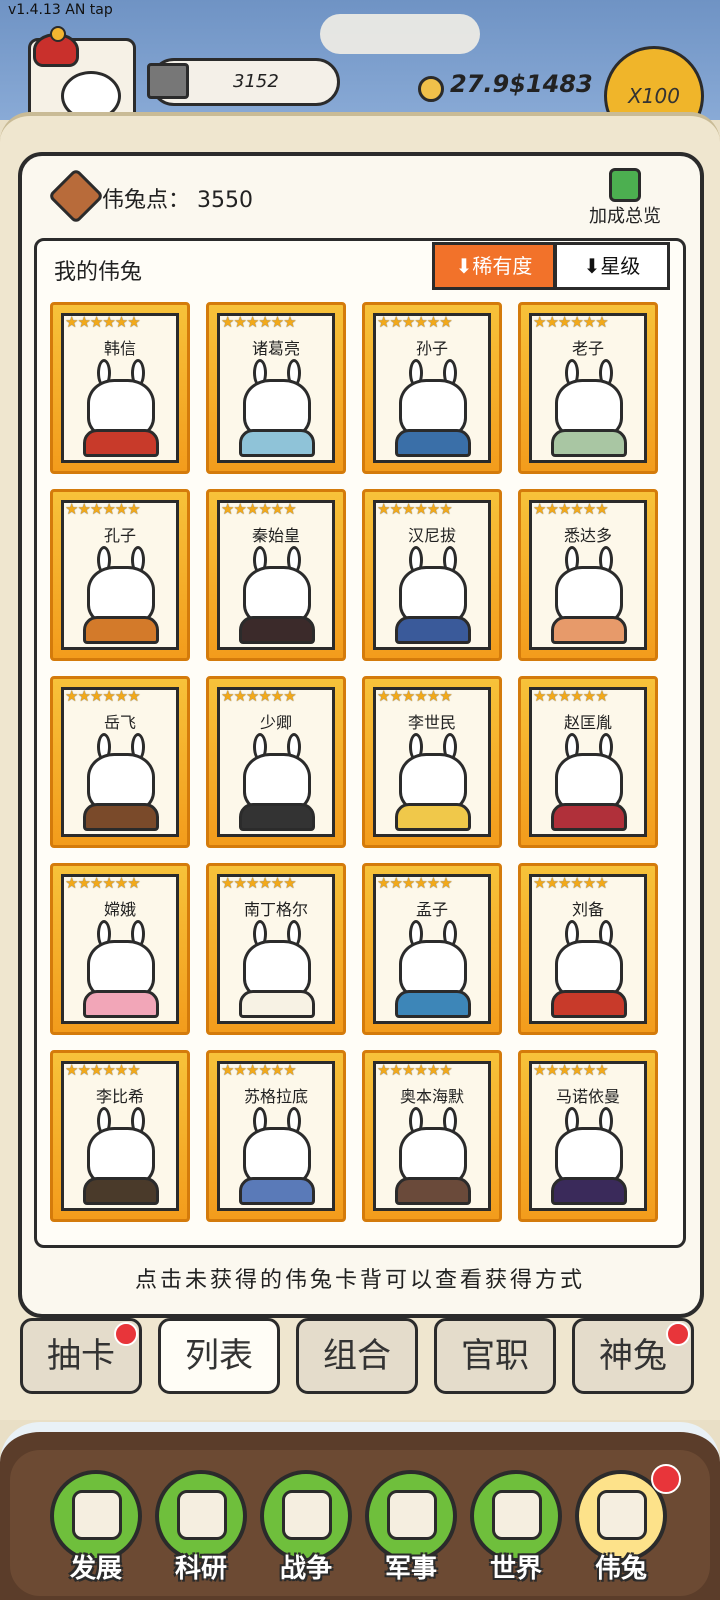  I want to click on bunny-card: ★★★★★★ 悉达多, so click(588, 575).